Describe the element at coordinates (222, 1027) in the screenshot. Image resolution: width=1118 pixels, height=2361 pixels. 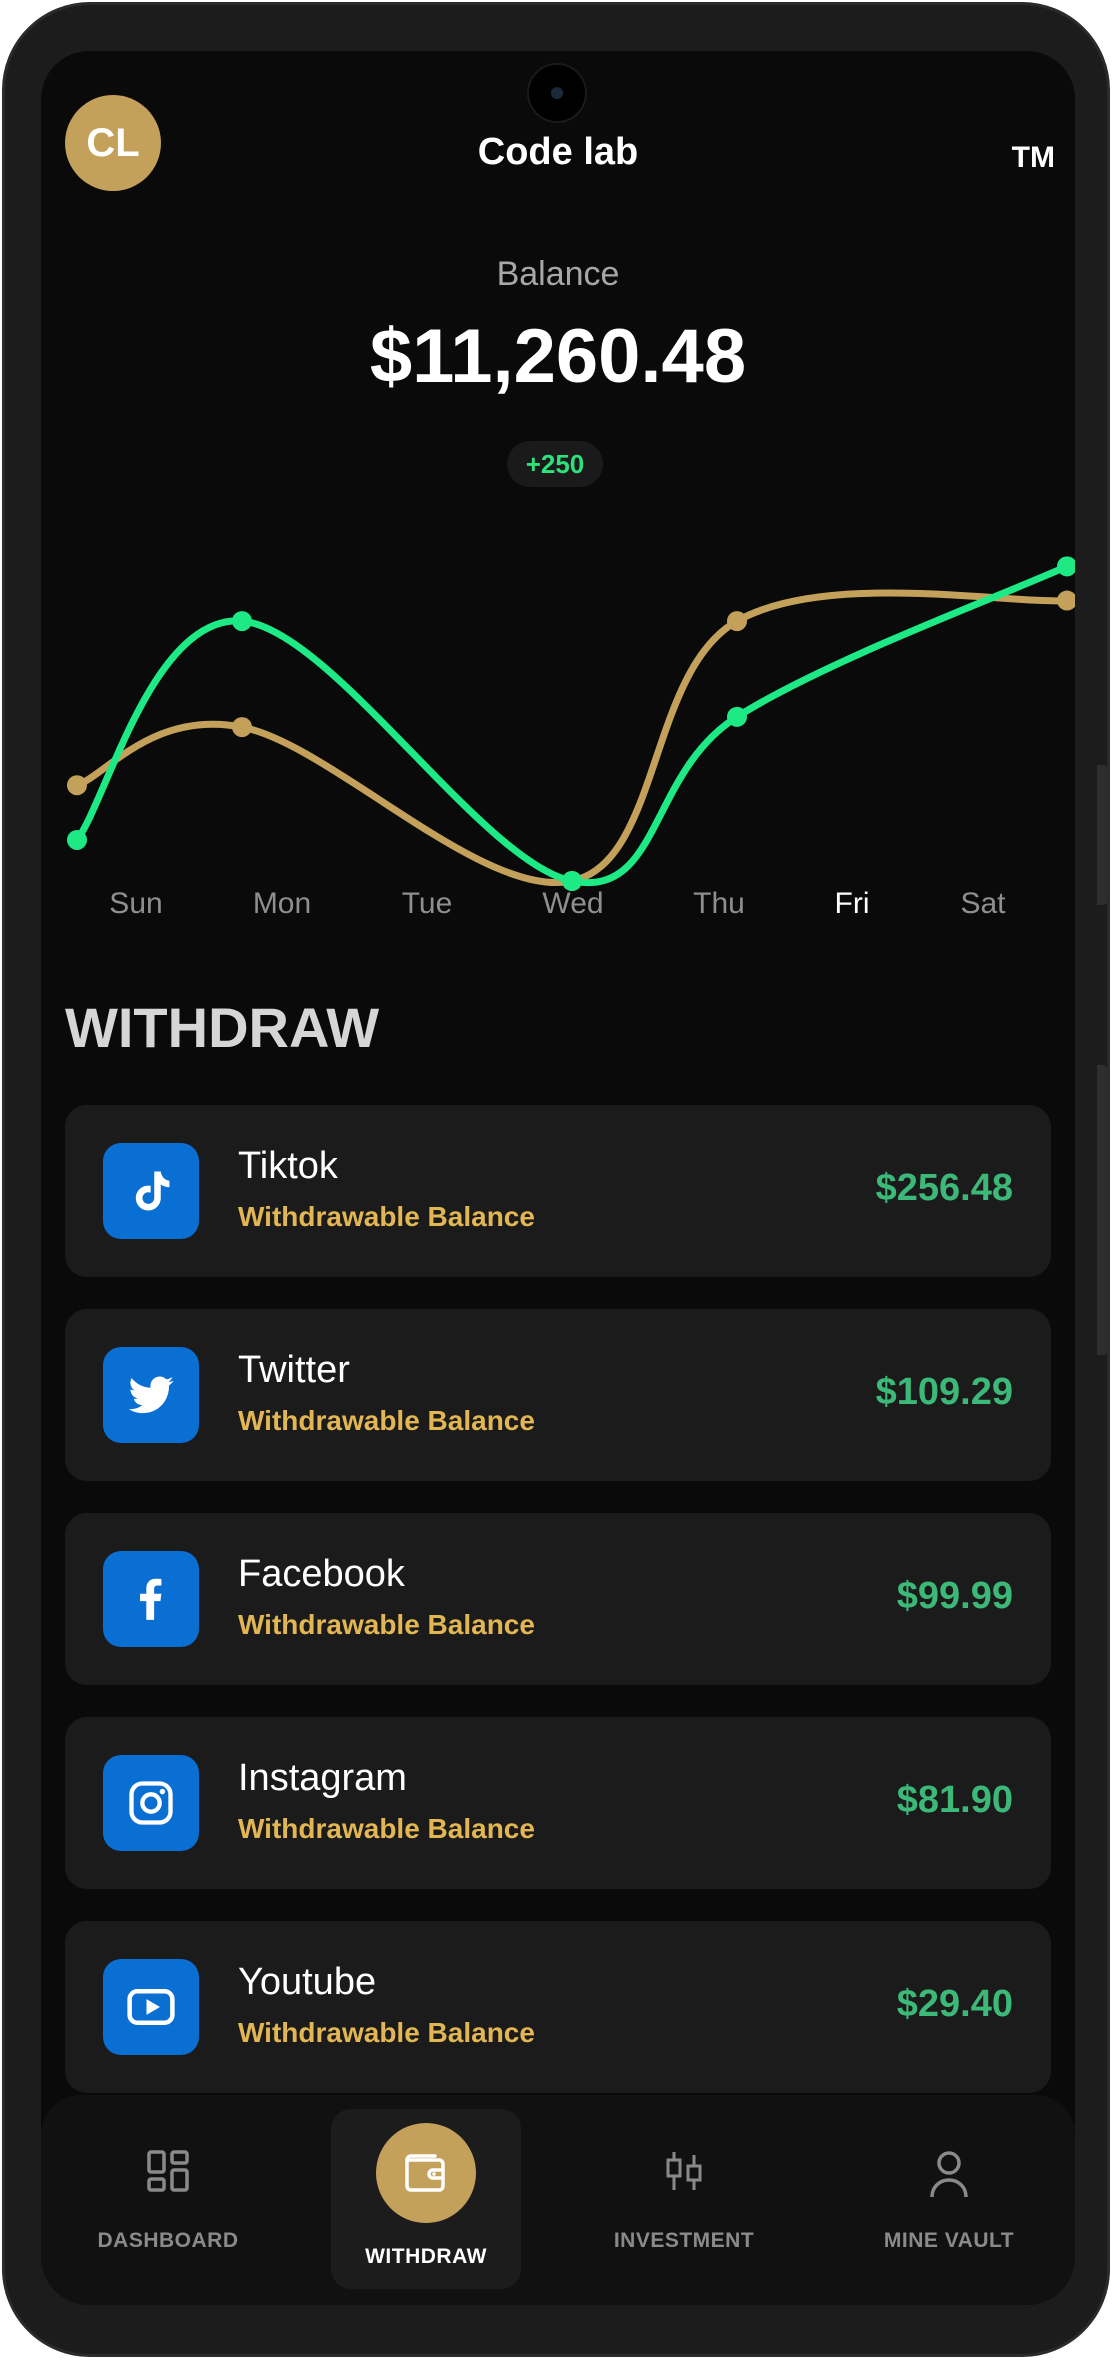
I see `withdraw-section-title: WITHDRAW` at that location.